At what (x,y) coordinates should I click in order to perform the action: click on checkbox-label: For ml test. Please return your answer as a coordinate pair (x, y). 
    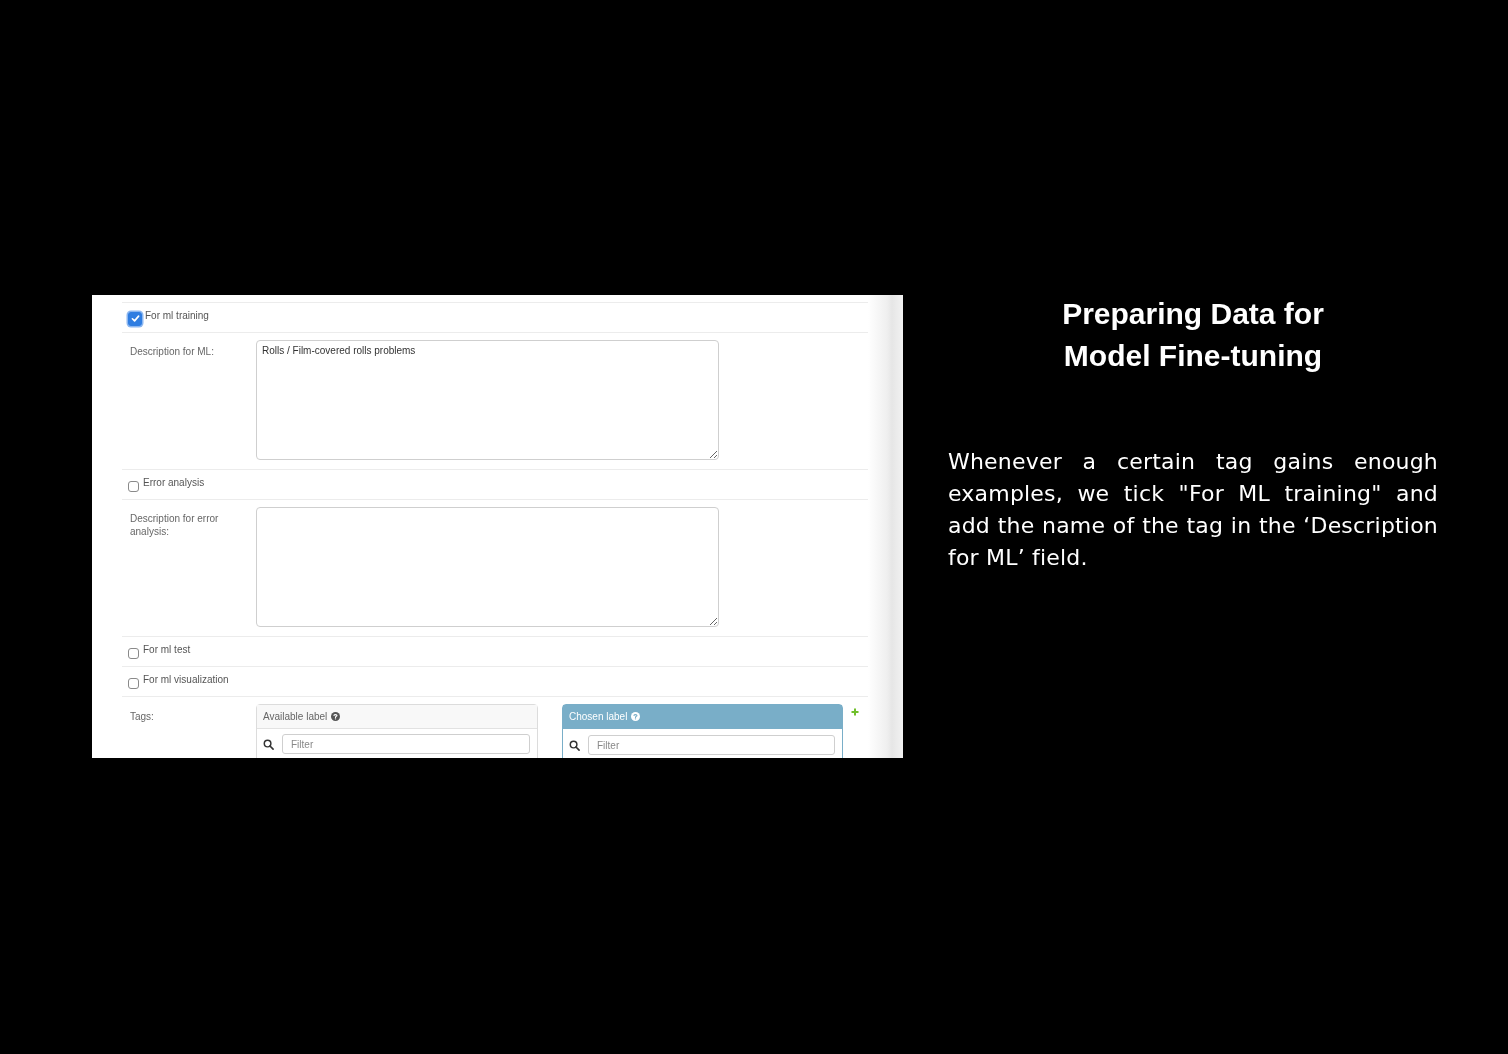
    Looking at the image, I should click on (167, 649).